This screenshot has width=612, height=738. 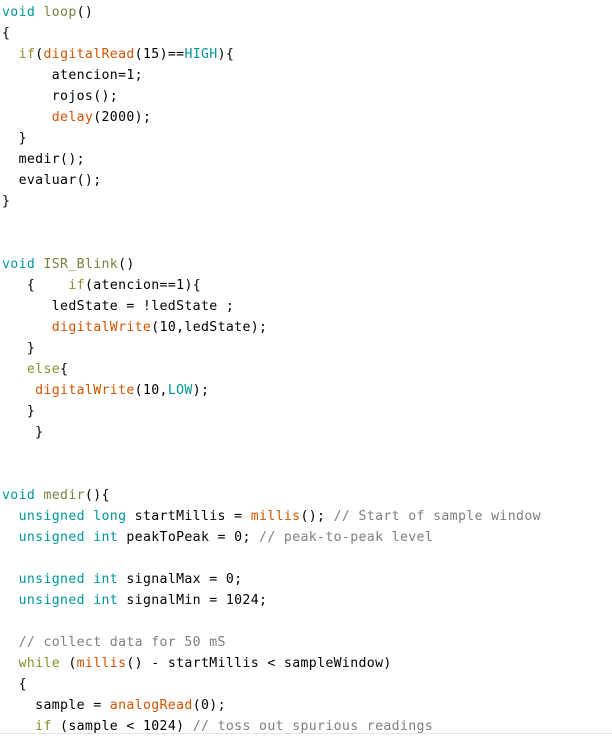 I want to click on code-line: // collect data for 50 mS, so click(x=306, y=642).